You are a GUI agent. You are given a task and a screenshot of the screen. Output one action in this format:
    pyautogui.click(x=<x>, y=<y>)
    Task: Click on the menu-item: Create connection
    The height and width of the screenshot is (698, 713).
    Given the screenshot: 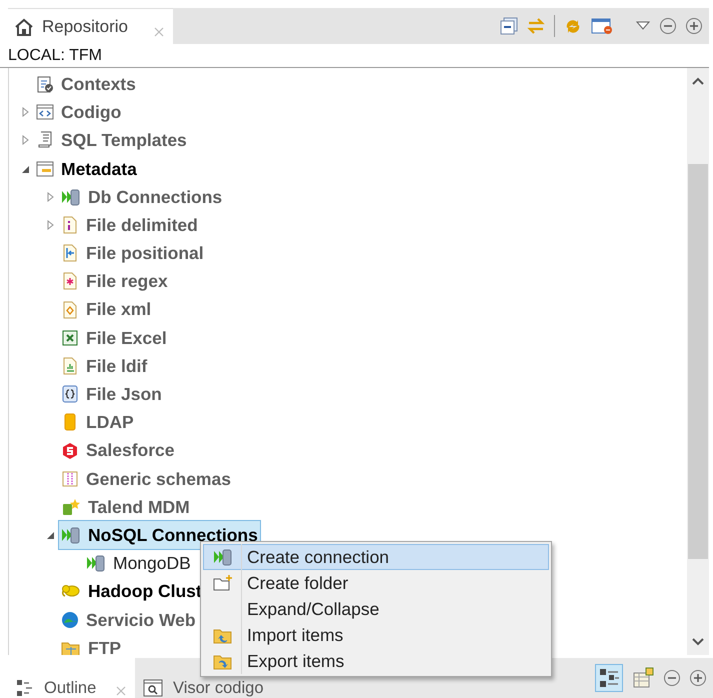 What is the action you would take?
    pyautogui.click(x=376, y=557)
    